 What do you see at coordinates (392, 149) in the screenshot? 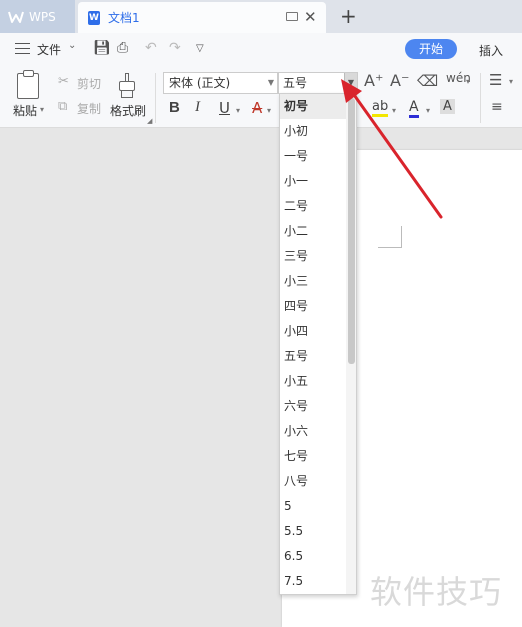
I see `annotation-arrow` at bounding box center [392, 149].